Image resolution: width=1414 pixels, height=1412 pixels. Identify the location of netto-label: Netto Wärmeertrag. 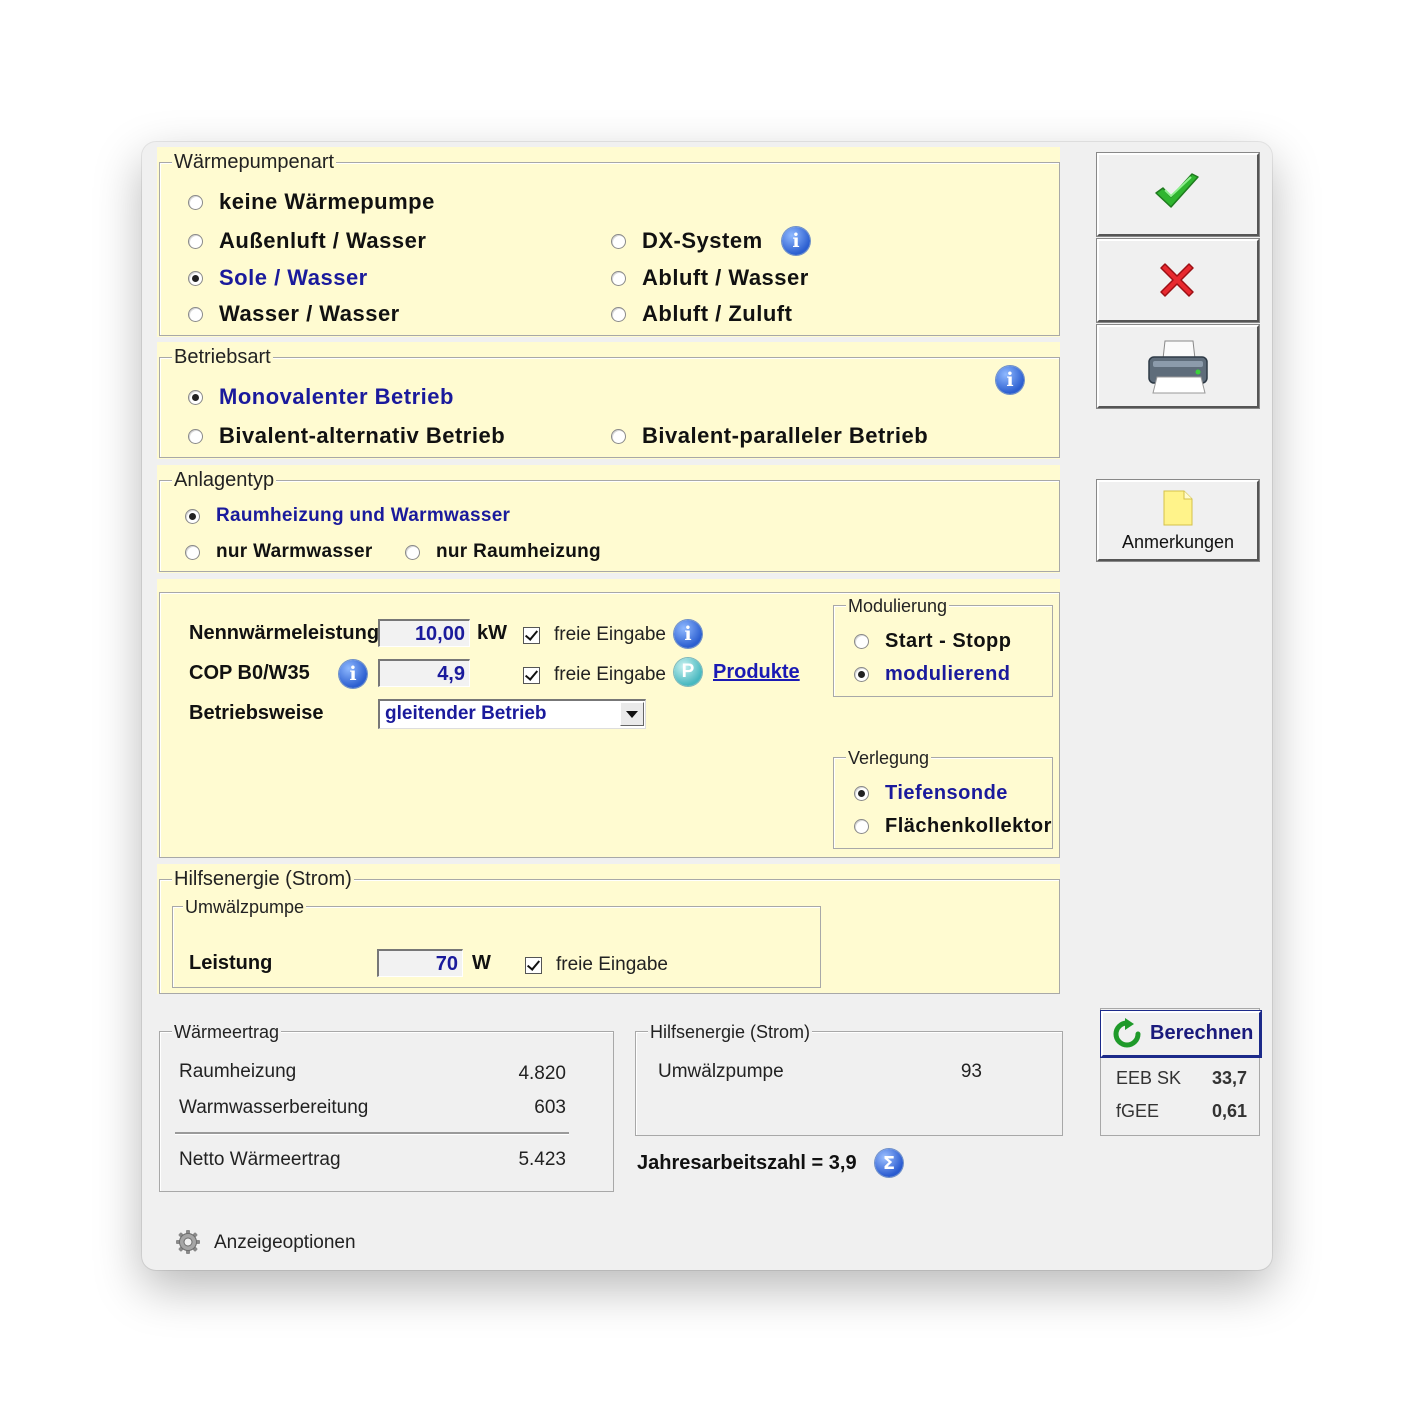
(260, 1159).